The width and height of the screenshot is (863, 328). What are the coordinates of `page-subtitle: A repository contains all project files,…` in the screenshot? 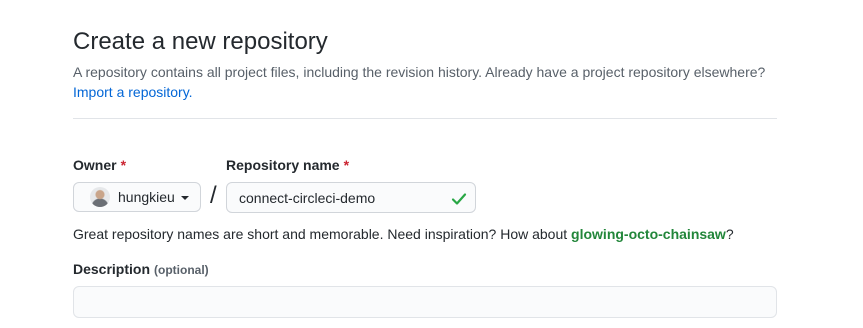 It's located at (419, 72).